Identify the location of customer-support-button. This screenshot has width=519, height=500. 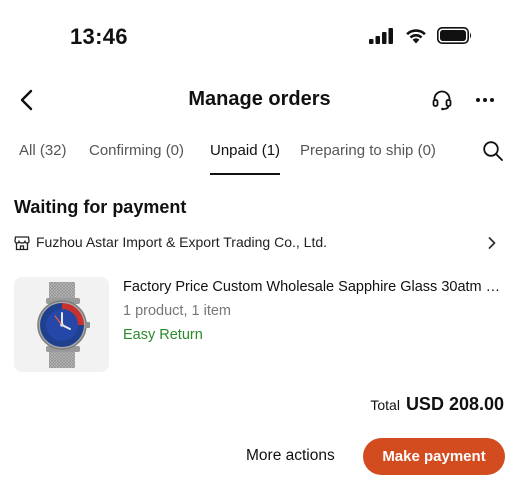
(442, 100).